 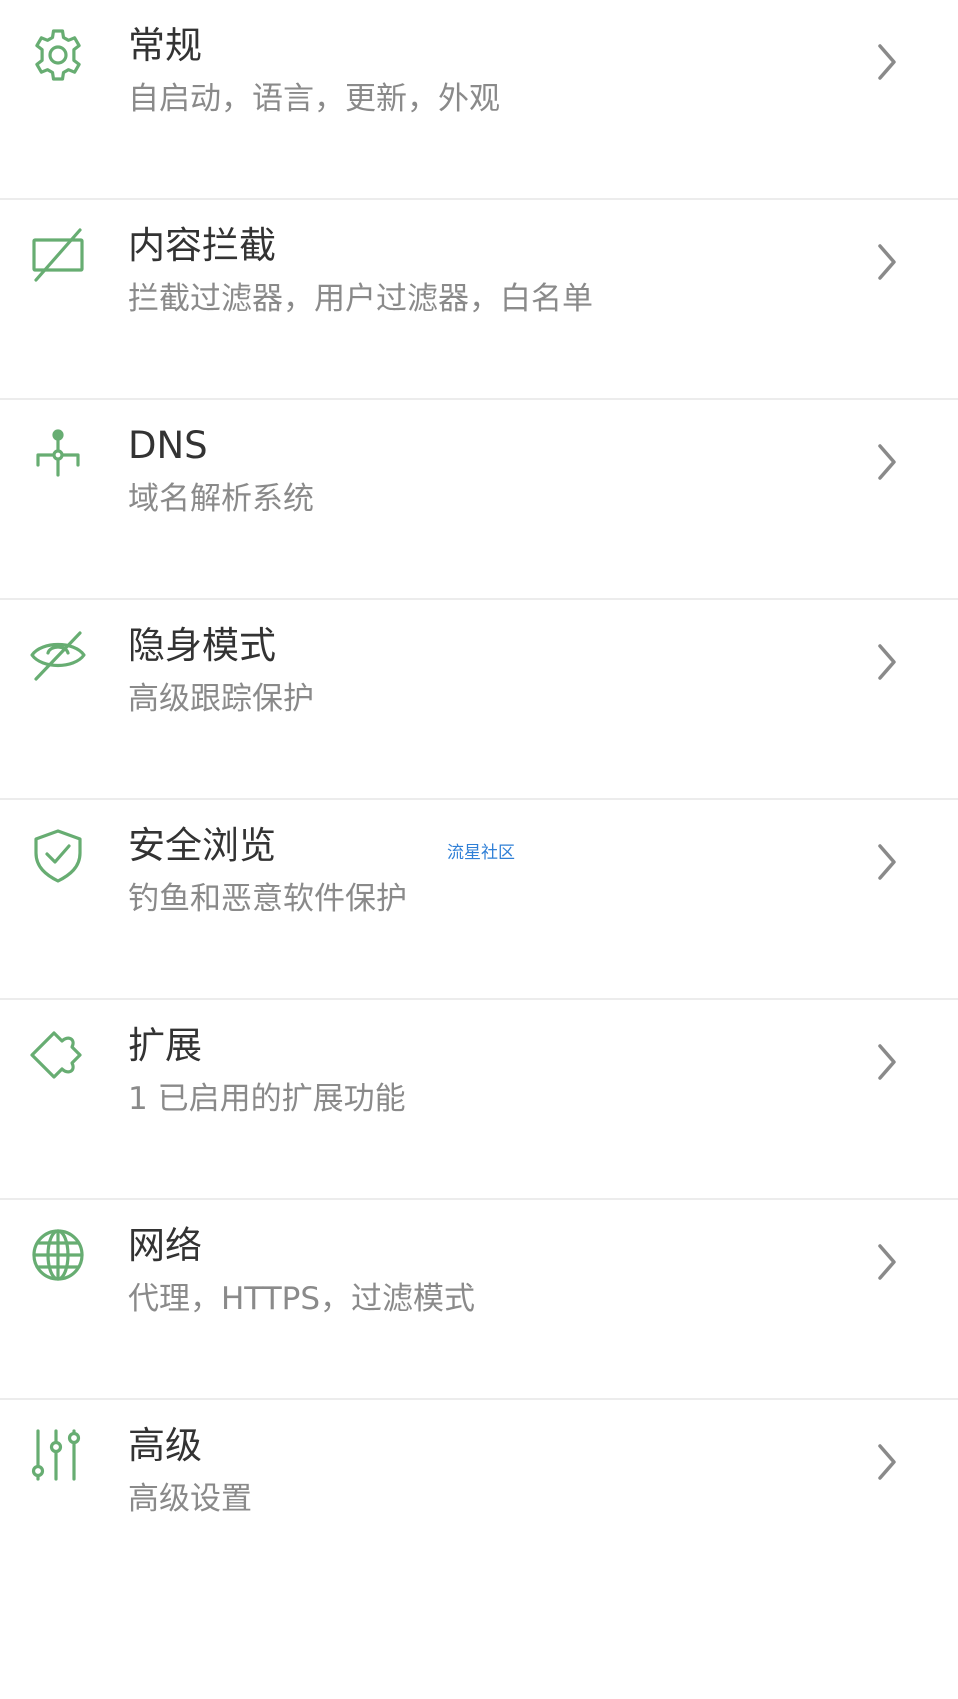 What do you see at coordinates (165, 45) in the screenshot?
I see `settings-item-title: 常规` at bounding box center [165, 45].